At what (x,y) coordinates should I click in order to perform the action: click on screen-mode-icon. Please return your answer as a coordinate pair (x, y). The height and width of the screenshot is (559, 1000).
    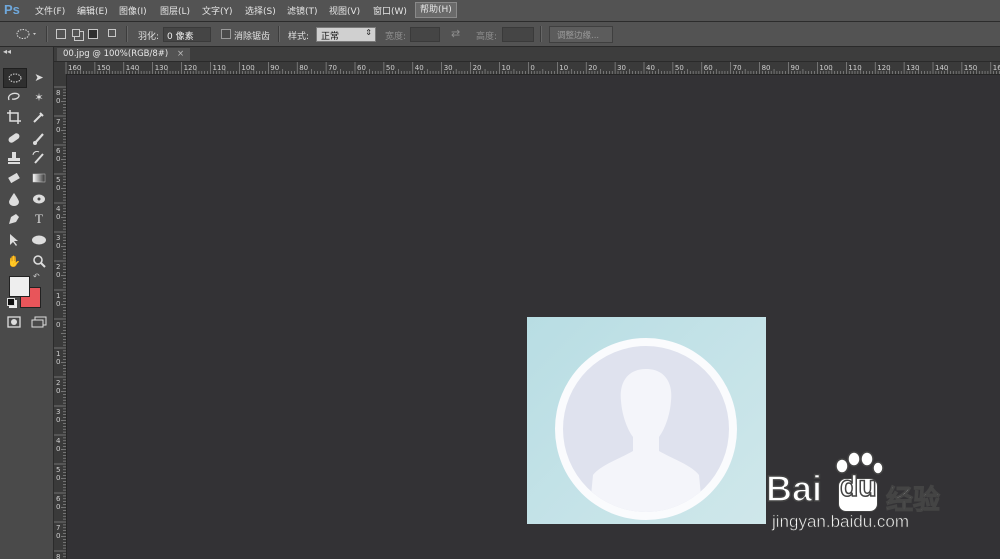
    Looking at the image, I should click on (39, 322).